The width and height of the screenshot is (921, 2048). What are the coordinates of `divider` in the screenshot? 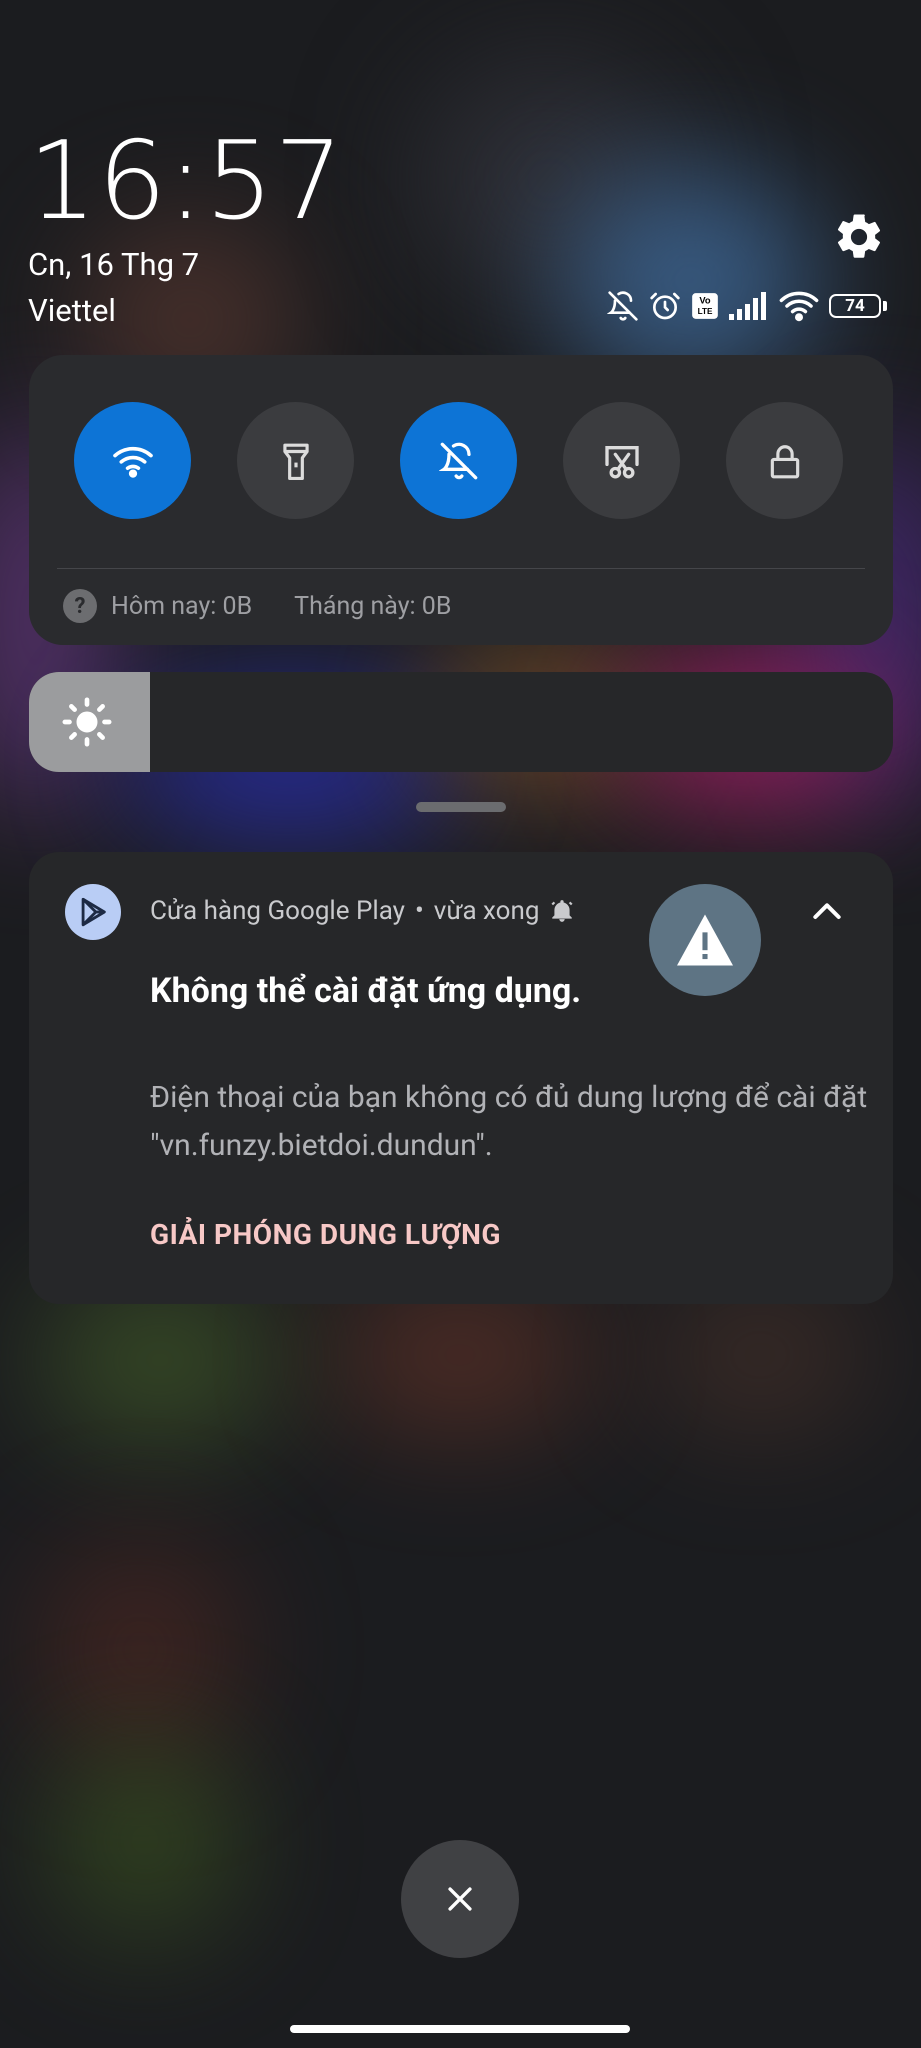 It's located at (461, 568).